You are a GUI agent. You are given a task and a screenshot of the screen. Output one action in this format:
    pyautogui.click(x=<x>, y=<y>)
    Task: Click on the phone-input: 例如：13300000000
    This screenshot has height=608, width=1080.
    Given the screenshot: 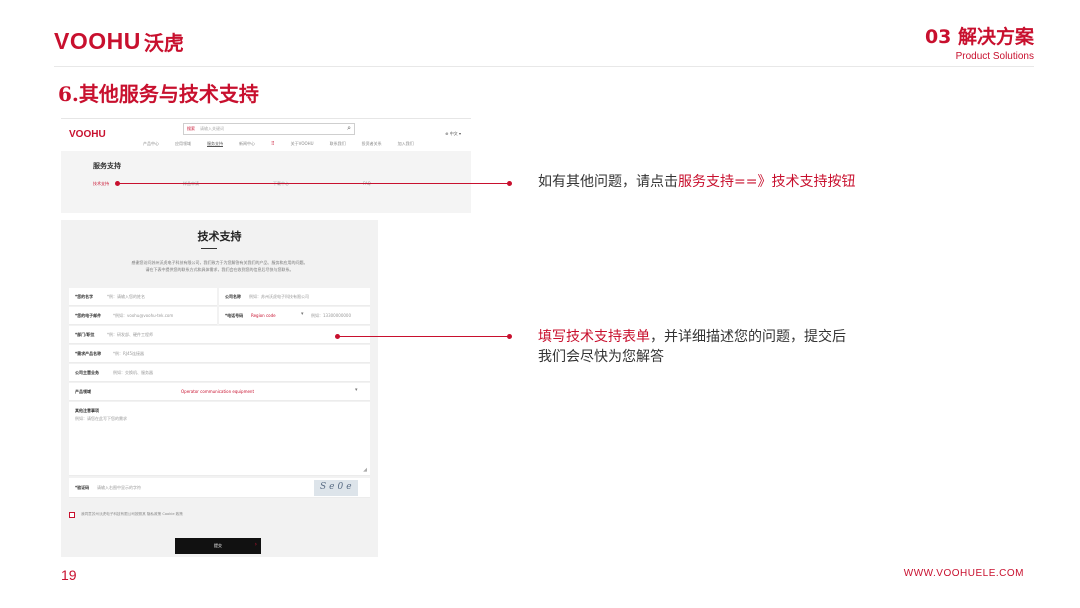 What is the action you would take?
    pyautogui.click(x=331, y=316)
    